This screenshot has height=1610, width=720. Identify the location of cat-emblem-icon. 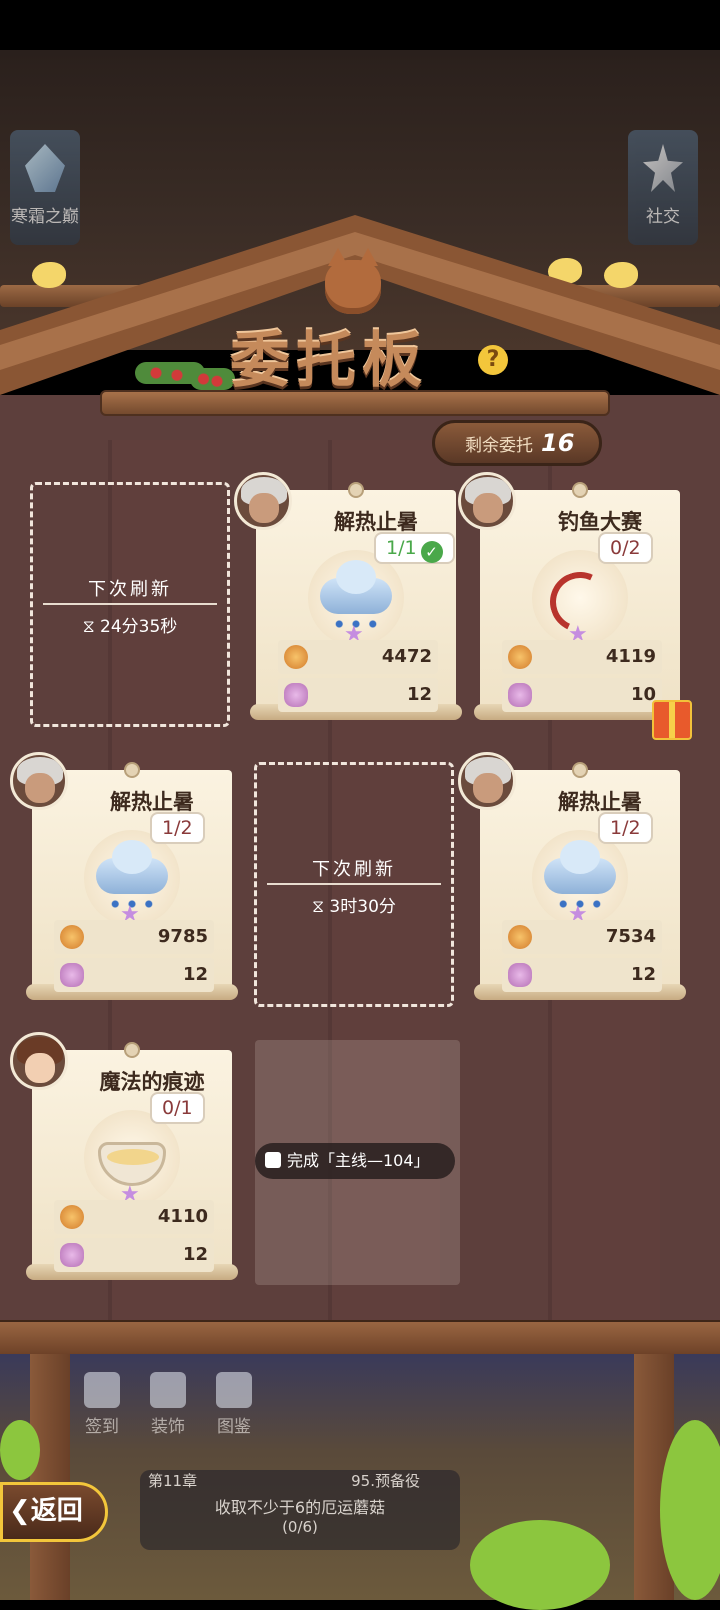
(353, 281).